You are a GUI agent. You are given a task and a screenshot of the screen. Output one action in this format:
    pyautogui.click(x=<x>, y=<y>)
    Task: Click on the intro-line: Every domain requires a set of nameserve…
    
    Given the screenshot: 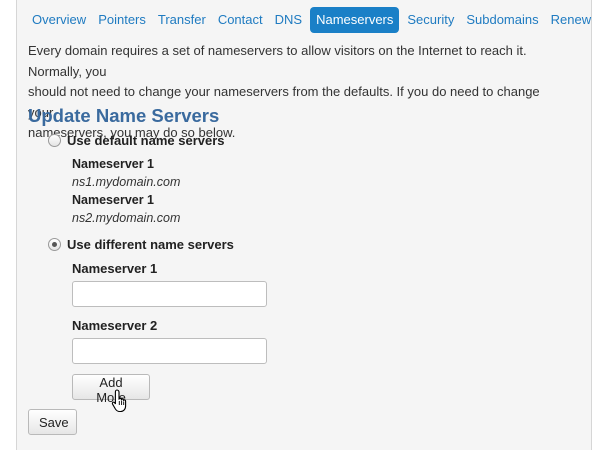 What is the action you would take?
    pyautogui.click(x=277, y=61)
    